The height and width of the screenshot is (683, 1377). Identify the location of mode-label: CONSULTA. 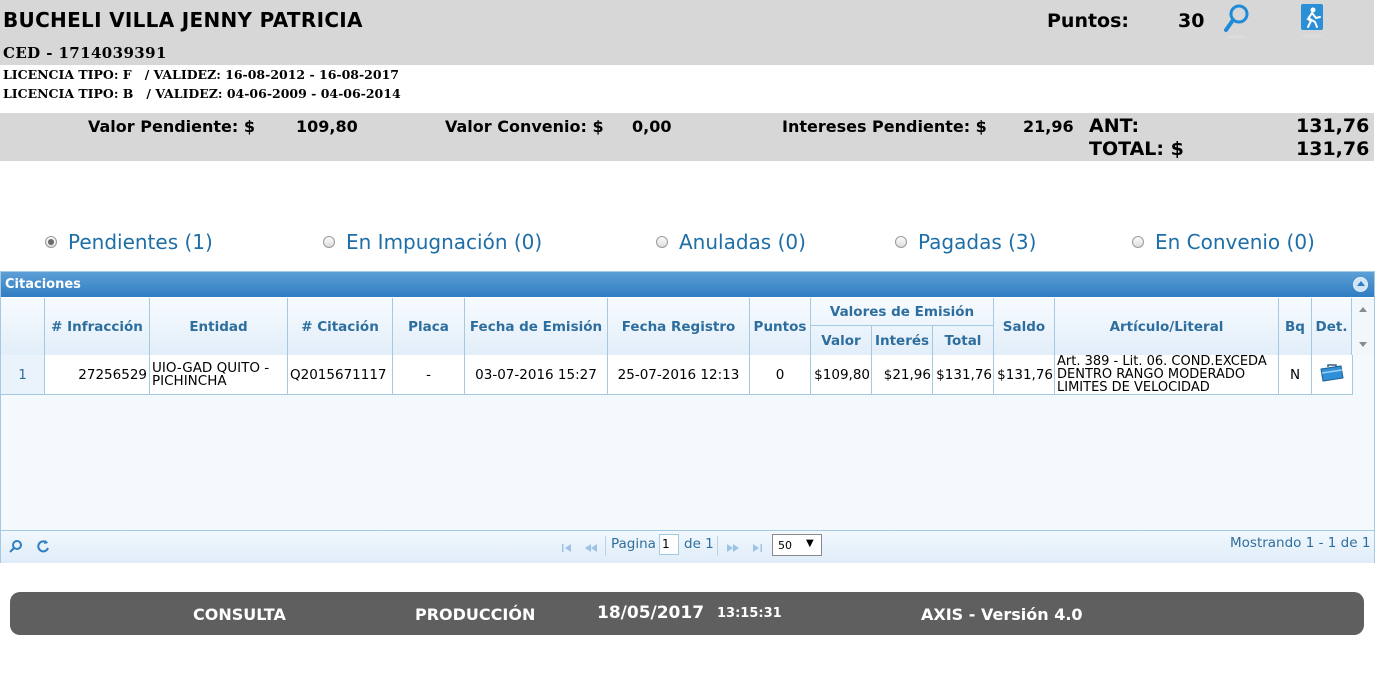
(239, 614).